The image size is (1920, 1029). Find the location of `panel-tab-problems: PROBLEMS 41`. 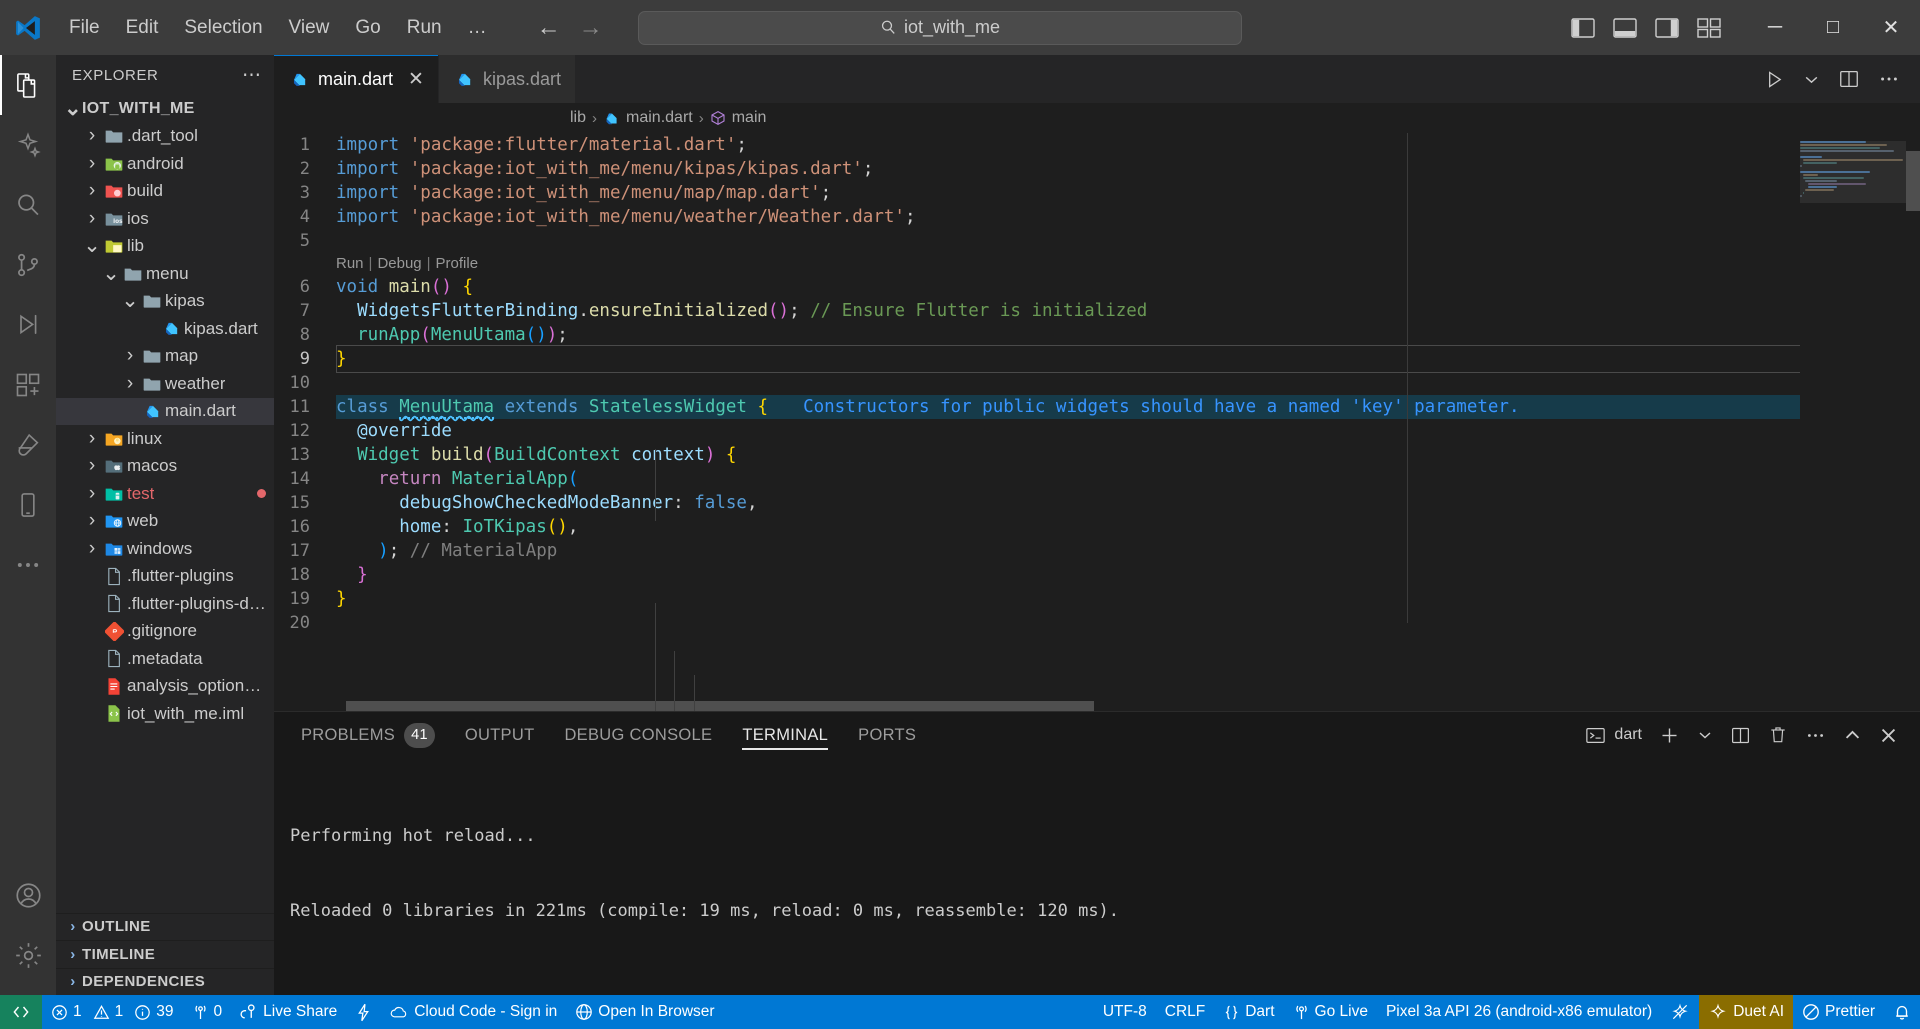

panel-tab-problems: PROBLEMS 41 is located at coordinates (368, 735).